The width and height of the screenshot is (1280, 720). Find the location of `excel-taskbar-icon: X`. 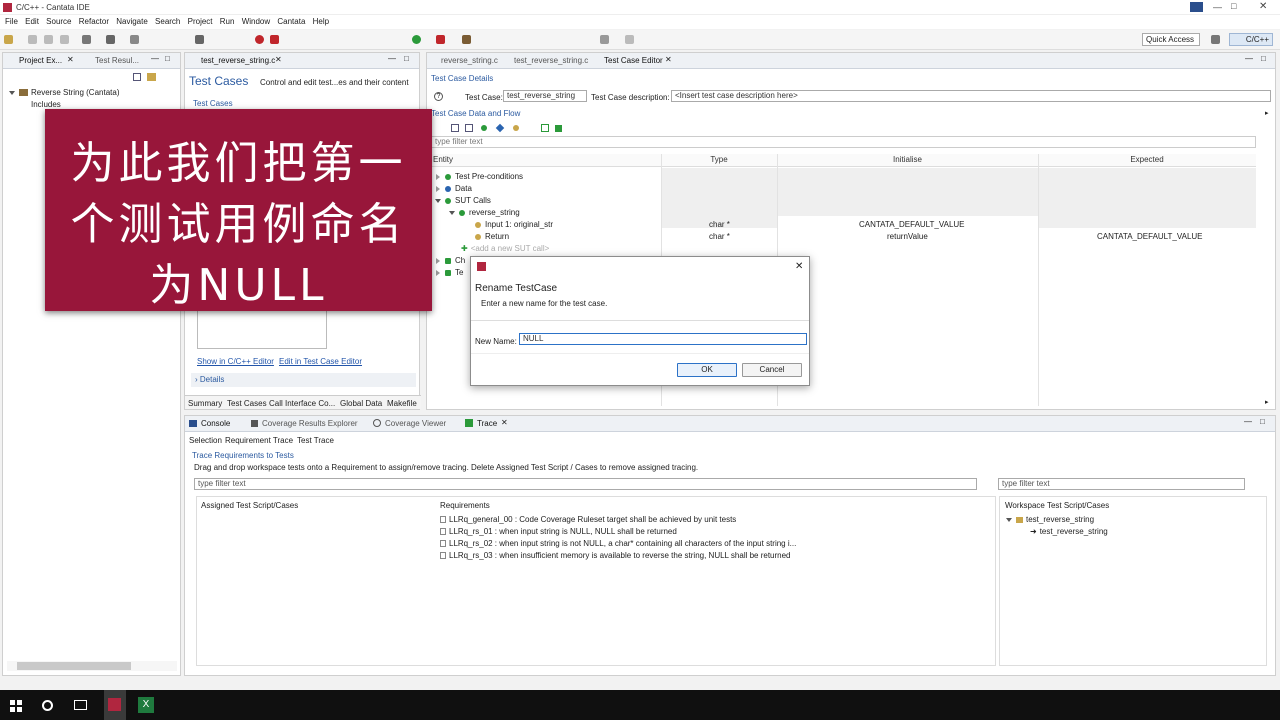

excel-taskbar-icon: X is located at coordinates (146, 705).